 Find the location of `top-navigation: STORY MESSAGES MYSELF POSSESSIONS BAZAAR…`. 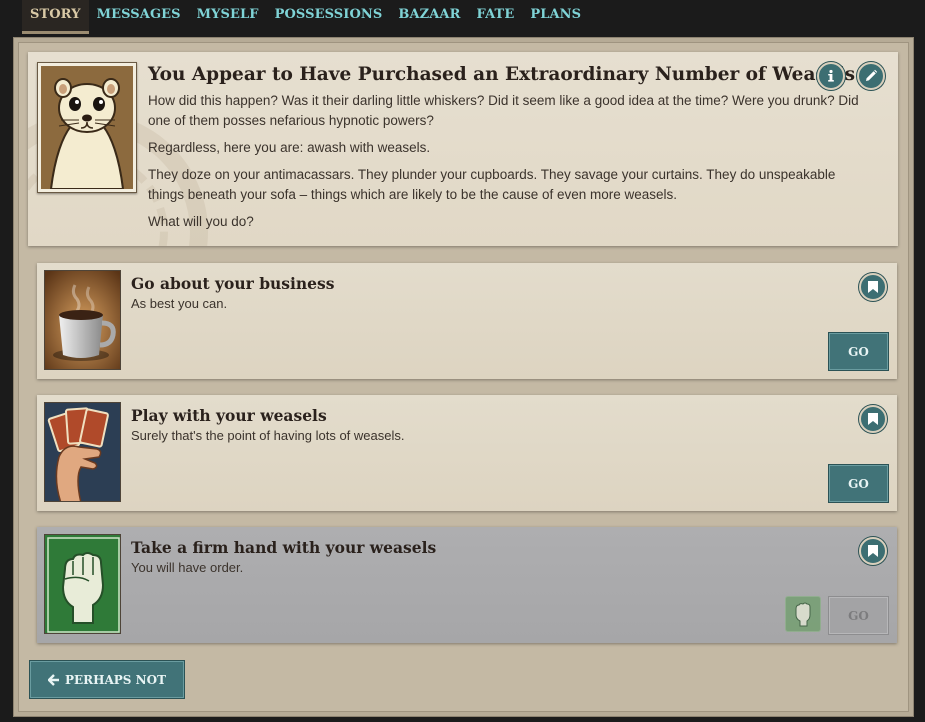

top-navigation: STORY MESSAGES MYSELF POSSESSIONS BAZAAR… is located at coordinates (462, 17).